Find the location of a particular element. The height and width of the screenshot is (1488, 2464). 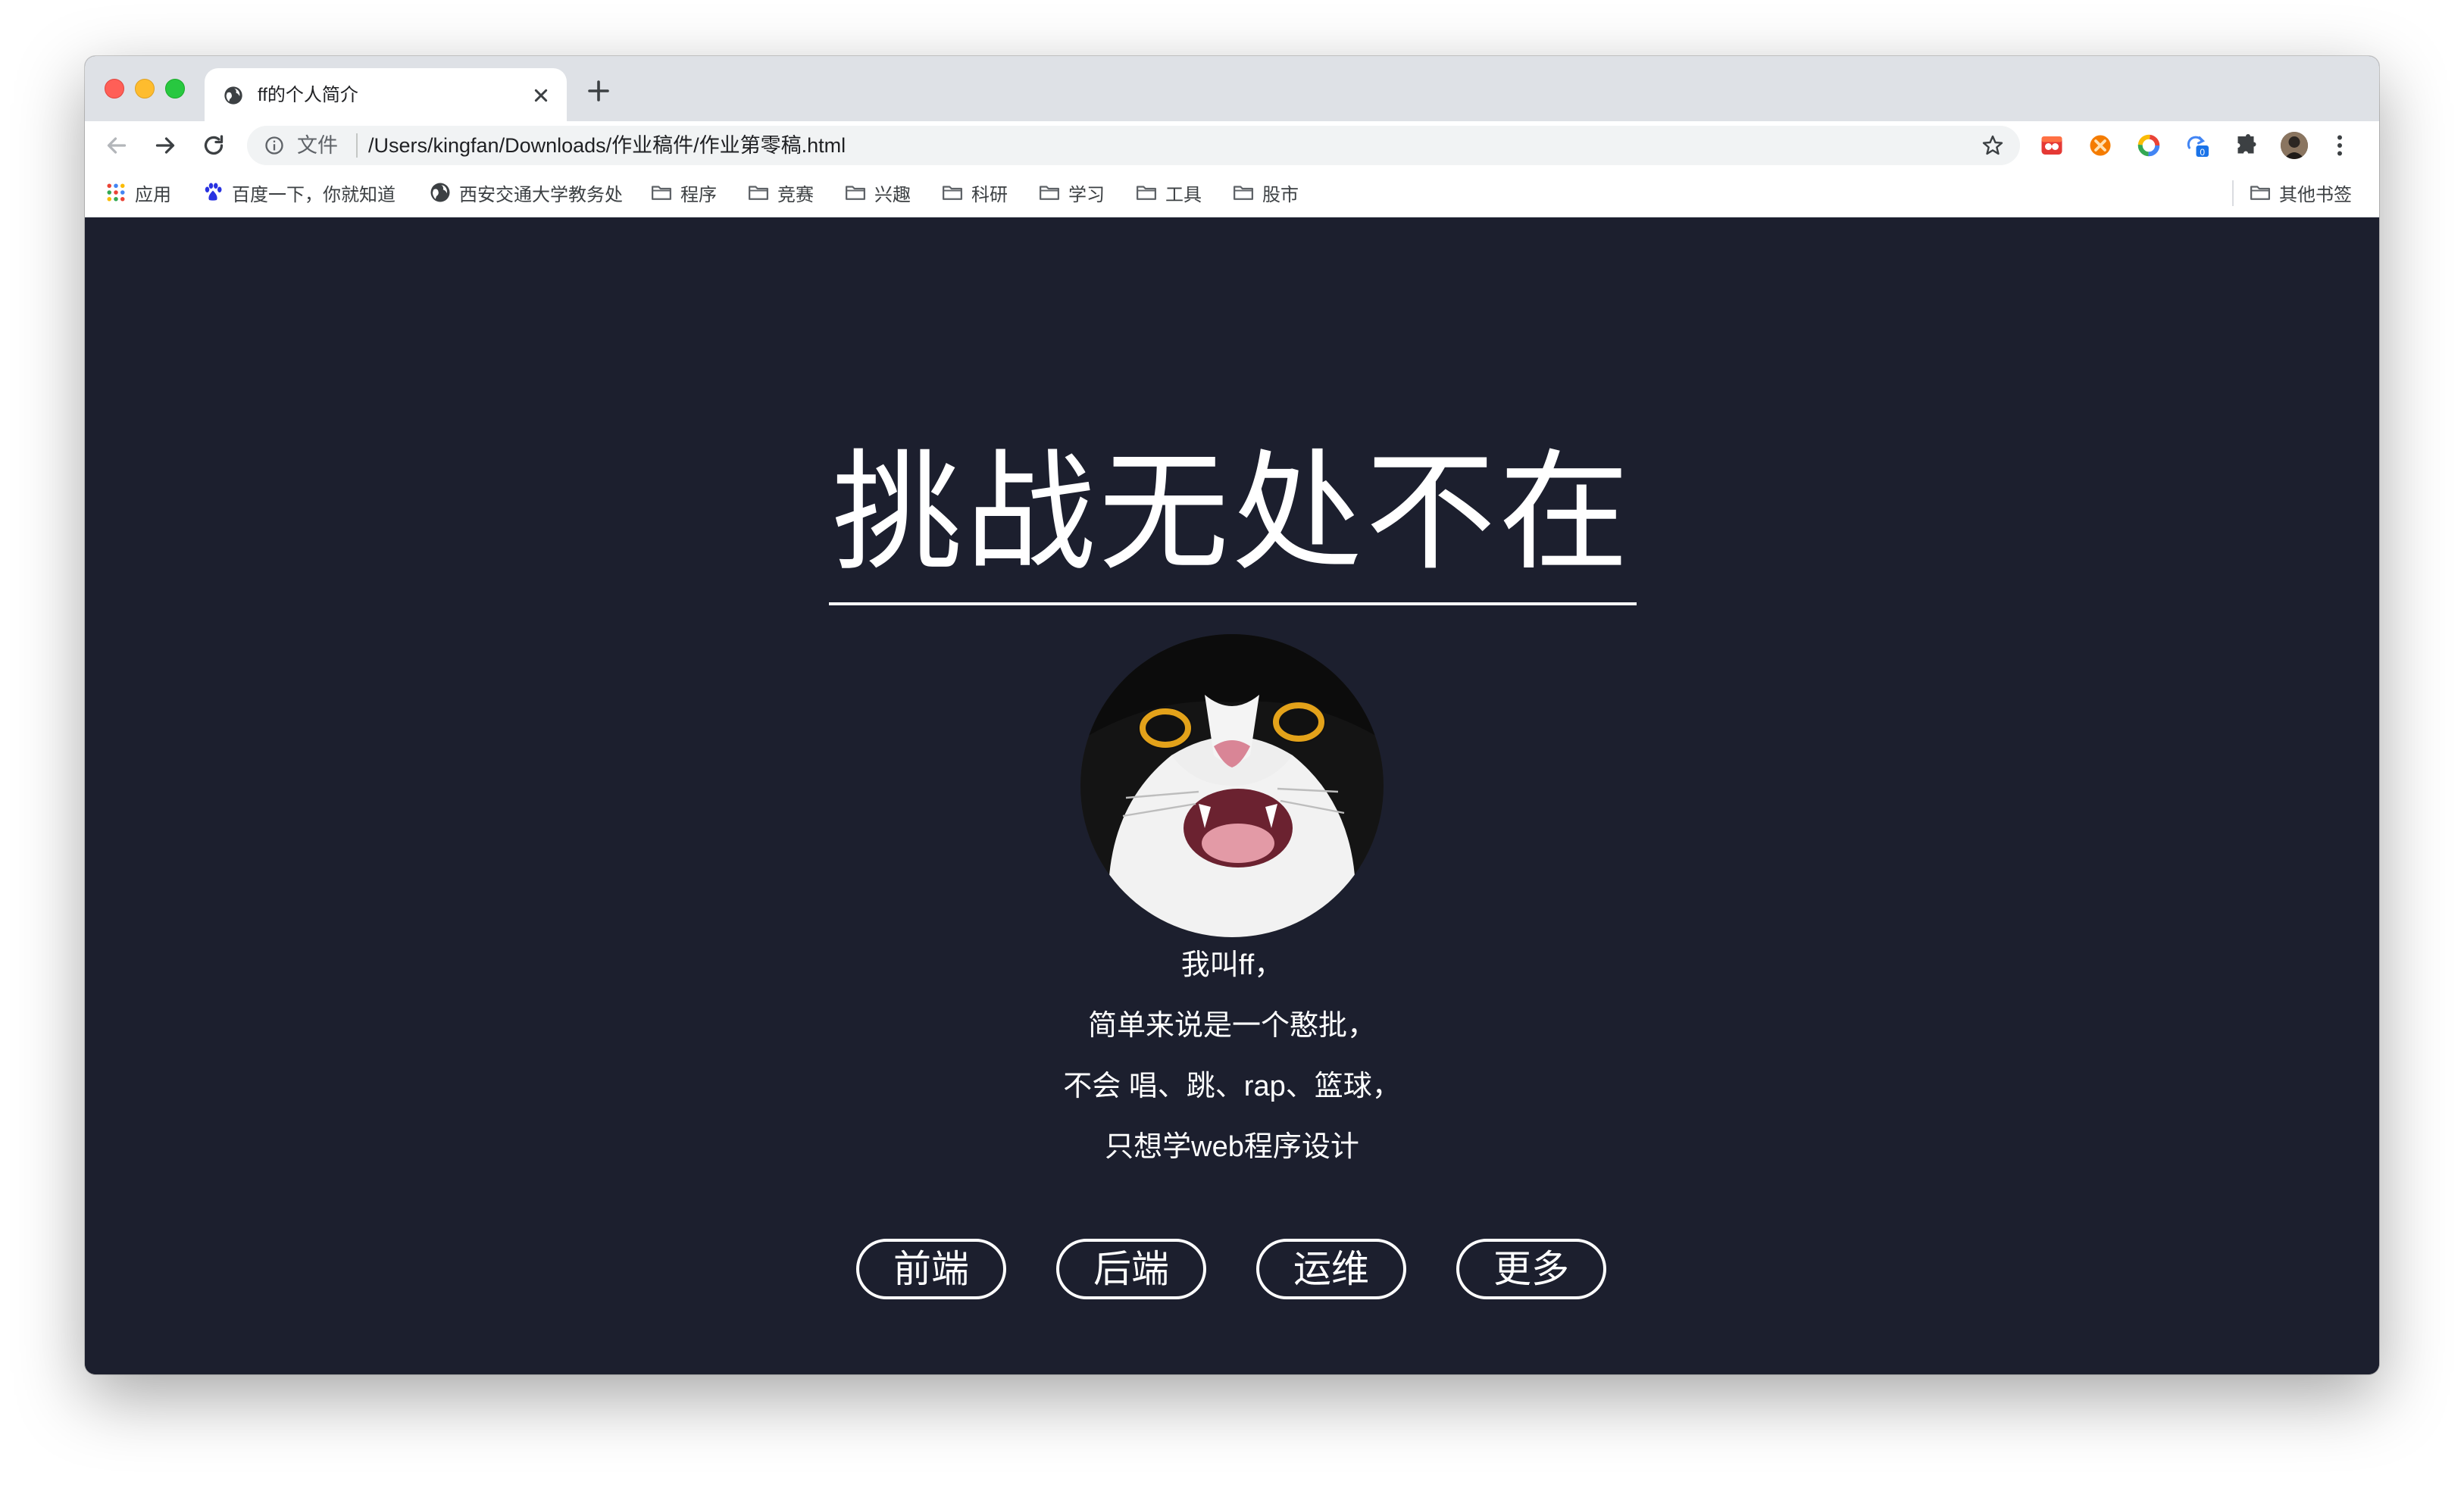

bookmark-label: 程序 is located at coordinates (698, 194).